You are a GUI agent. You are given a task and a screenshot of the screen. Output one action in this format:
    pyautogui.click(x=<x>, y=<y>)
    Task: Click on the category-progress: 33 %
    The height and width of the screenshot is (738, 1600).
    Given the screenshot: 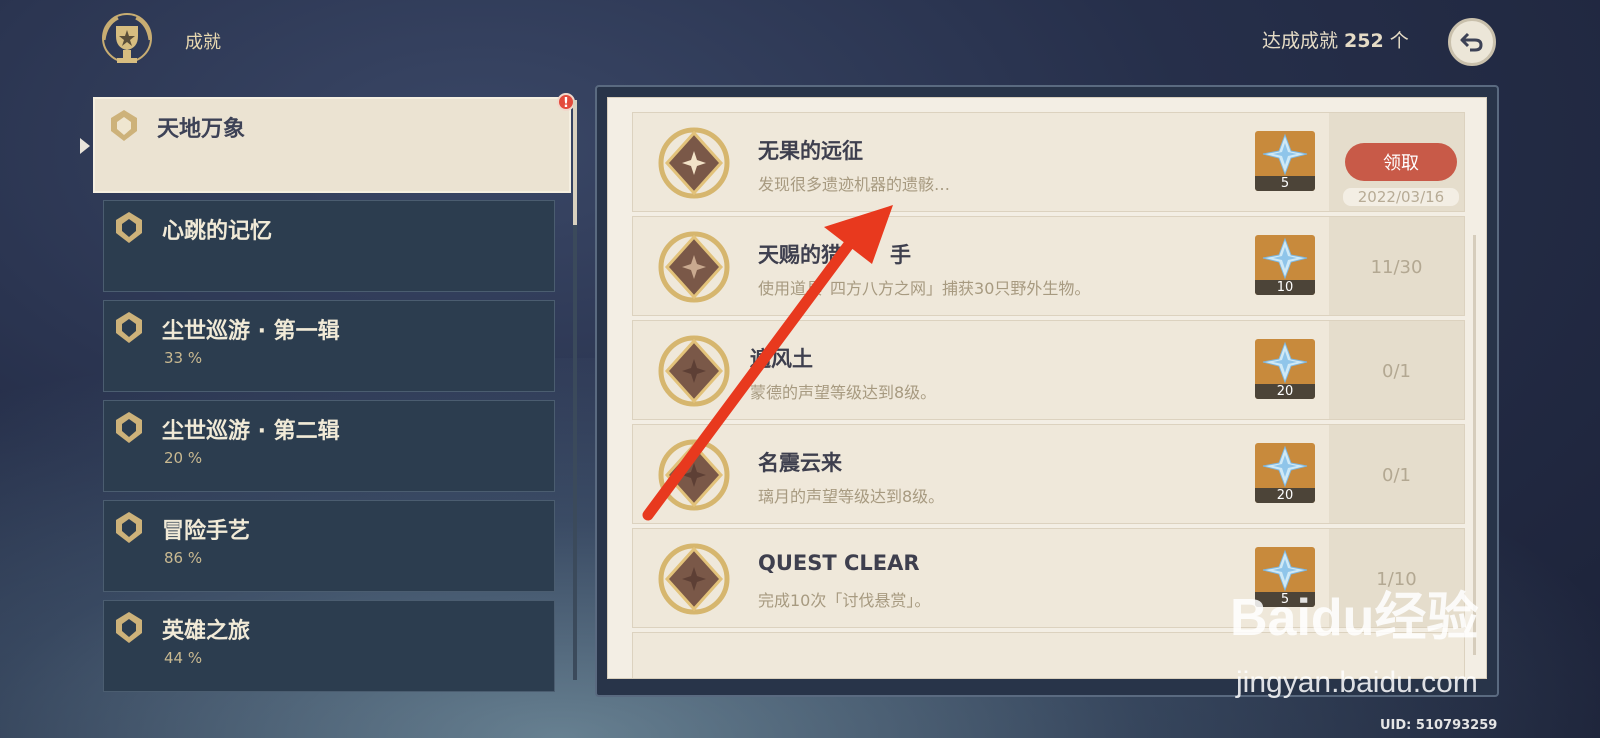 What is the action you would take?
    pyautogui.click(x=183, y=358)
    